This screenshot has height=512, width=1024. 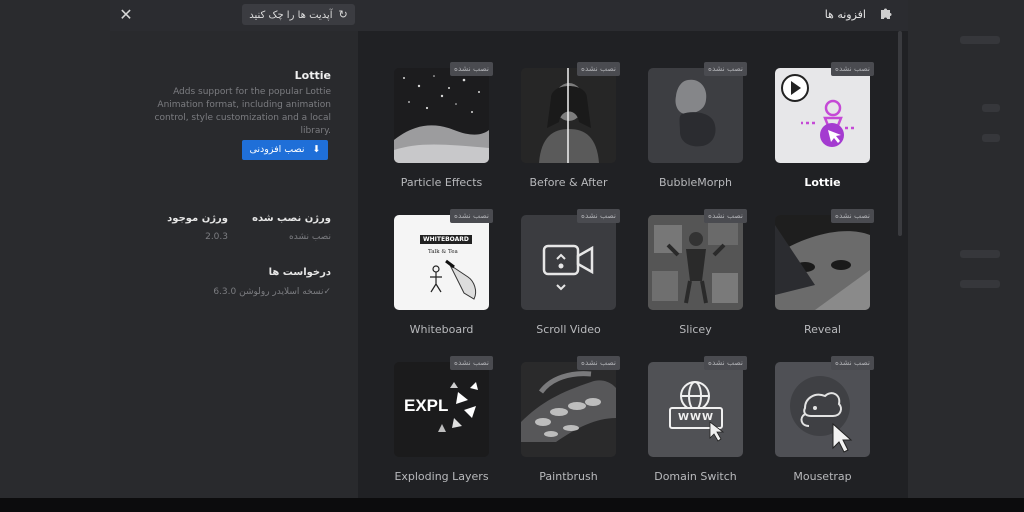 What do you see at coordinates (568, 182) in the screenshot?
I see `addon-label: Before & After` at bounding box center [568, 182].